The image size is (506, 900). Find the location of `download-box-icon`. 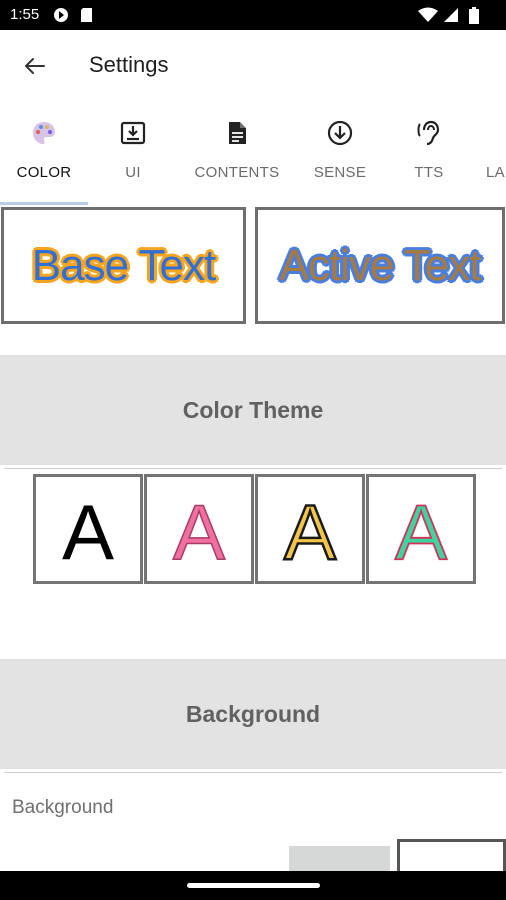

download-box-icon is located at coordinates (133, 133).